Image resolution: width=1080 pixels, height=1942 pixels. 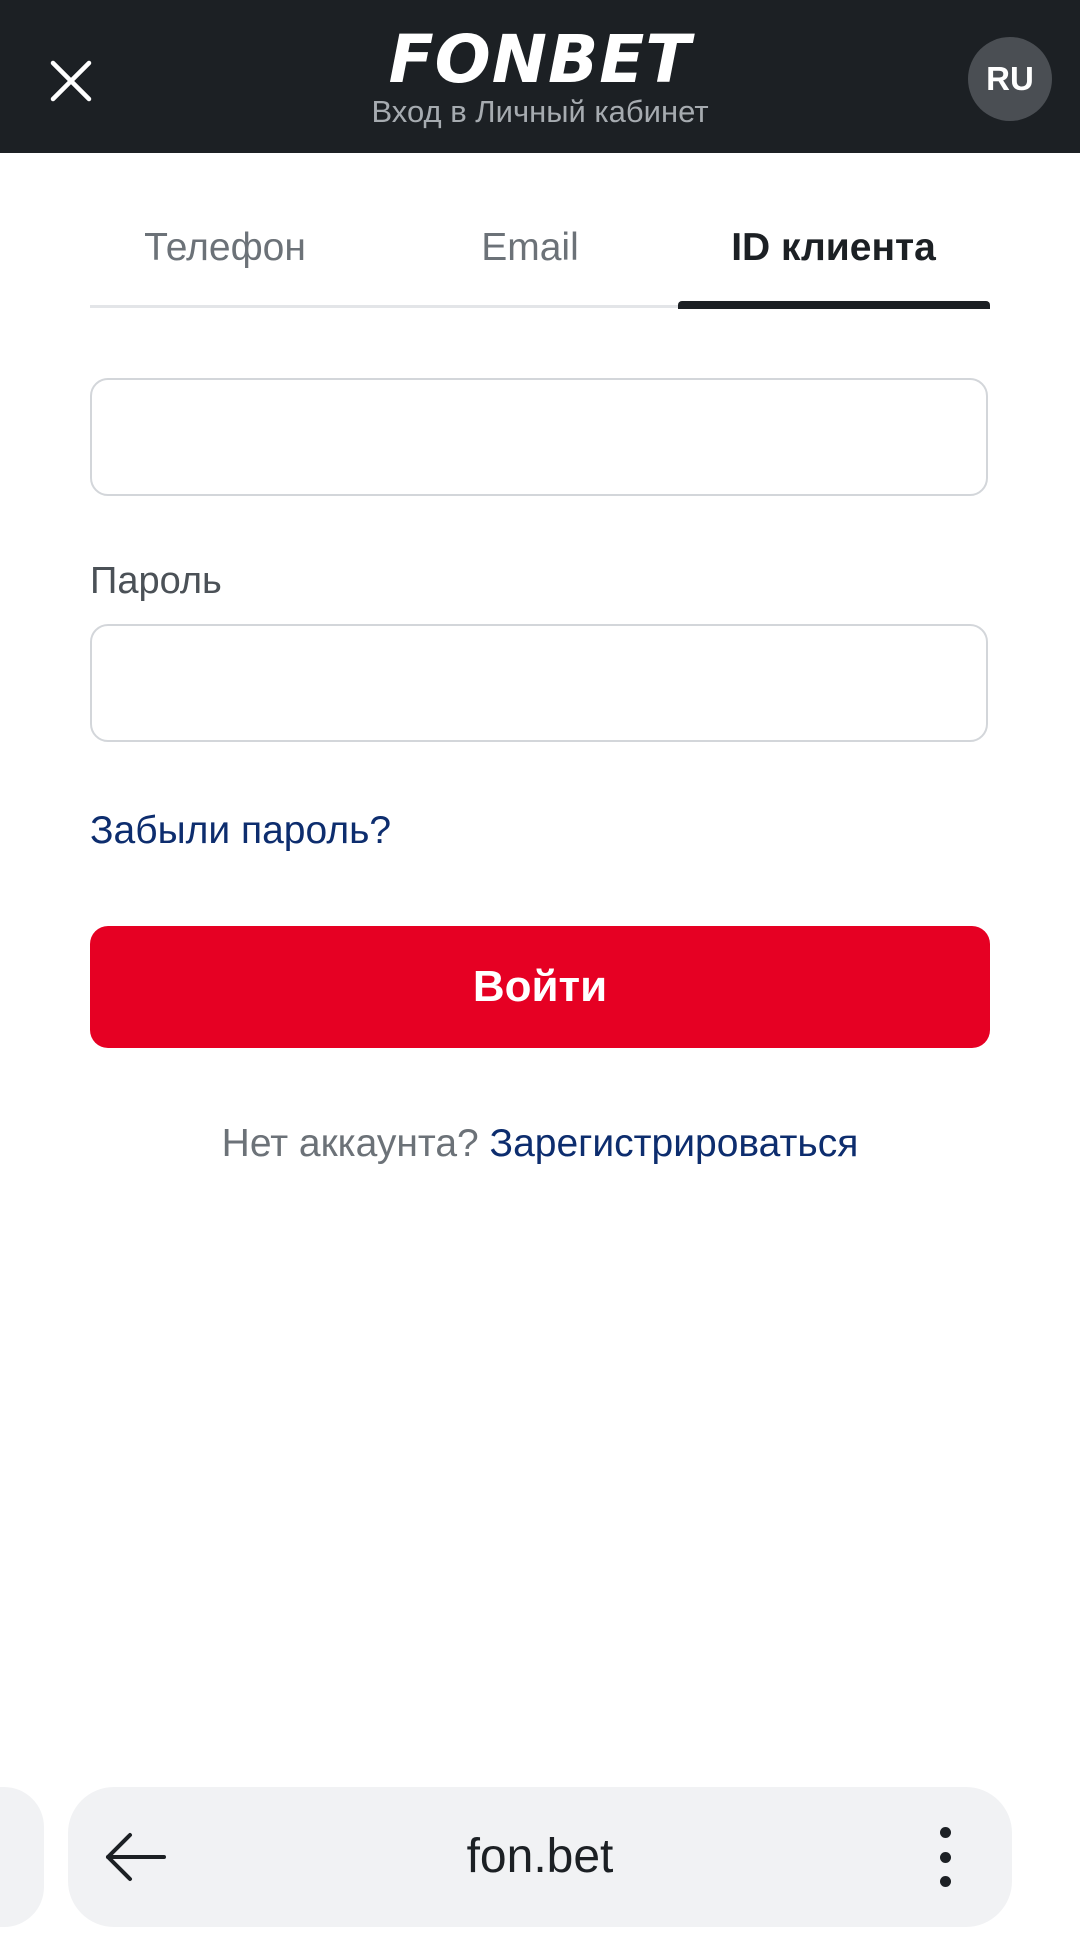 I want to click on more-vertical-icon, so click(x=945, y=1832).